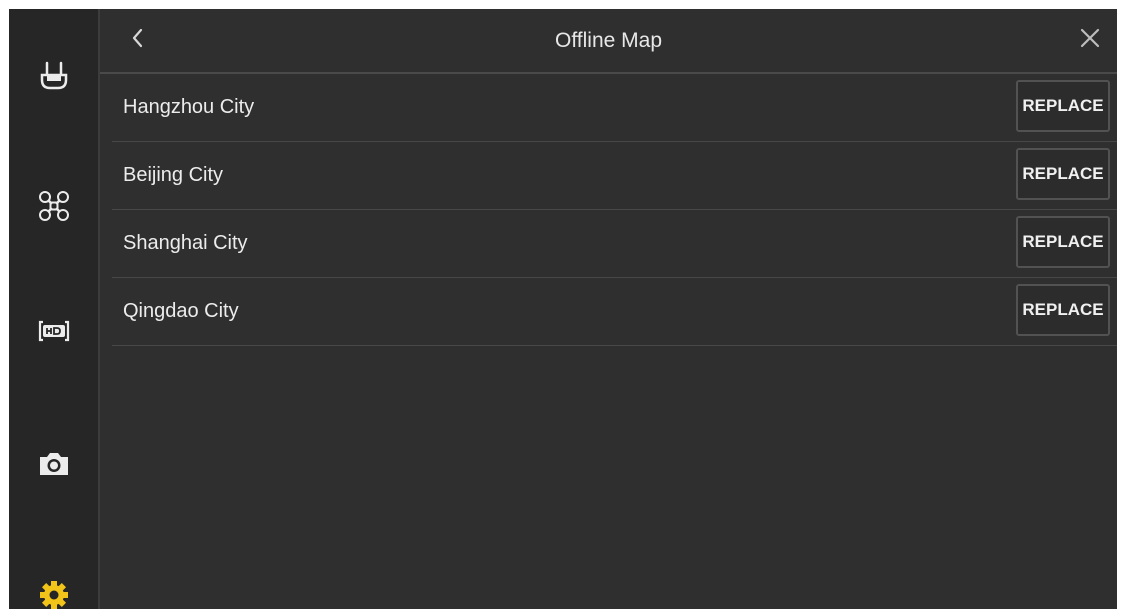 The width and height of the screenshot is (1125, 612). I want to click on city-name: Qingdao City, so click(181, 311).